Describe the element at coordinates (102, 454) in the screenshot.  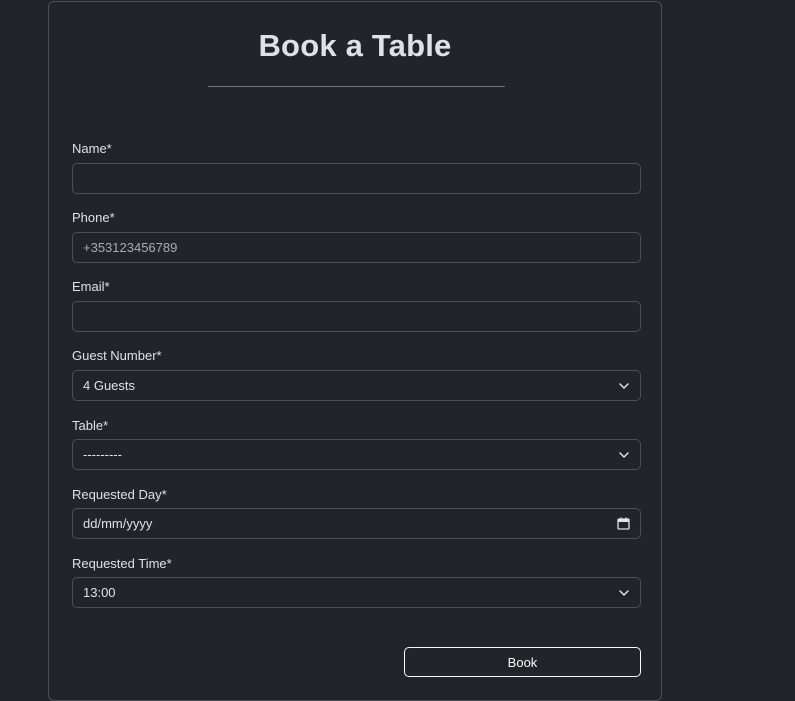
I see `table-value: ---------` at that location.